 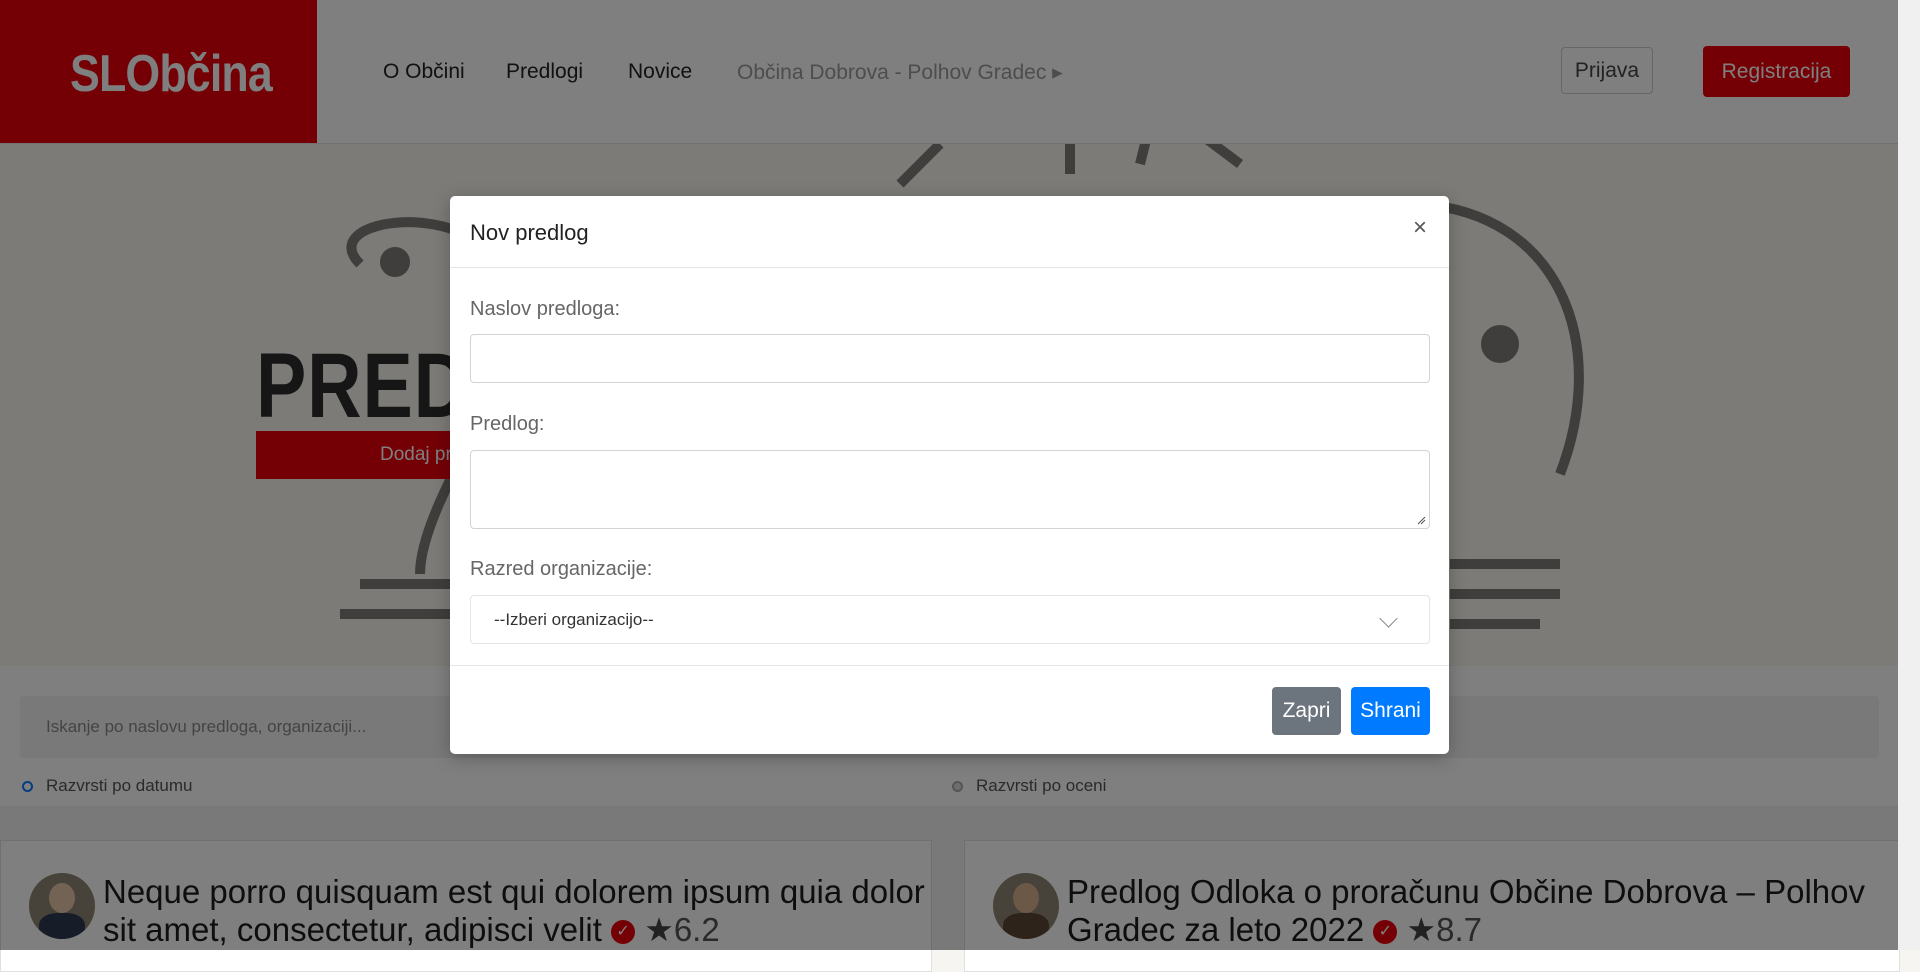 What do you see at coordinates (950, 619) in the screenshot?
I see `organization-select: --Izberi organizacijo--` at bounding box center [950, 619].